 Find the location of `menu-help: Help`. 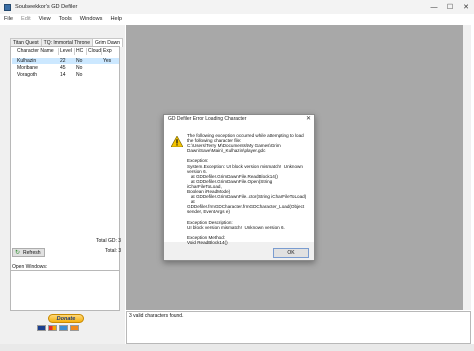

menu-help: Help is located at coordinates (116, 19).